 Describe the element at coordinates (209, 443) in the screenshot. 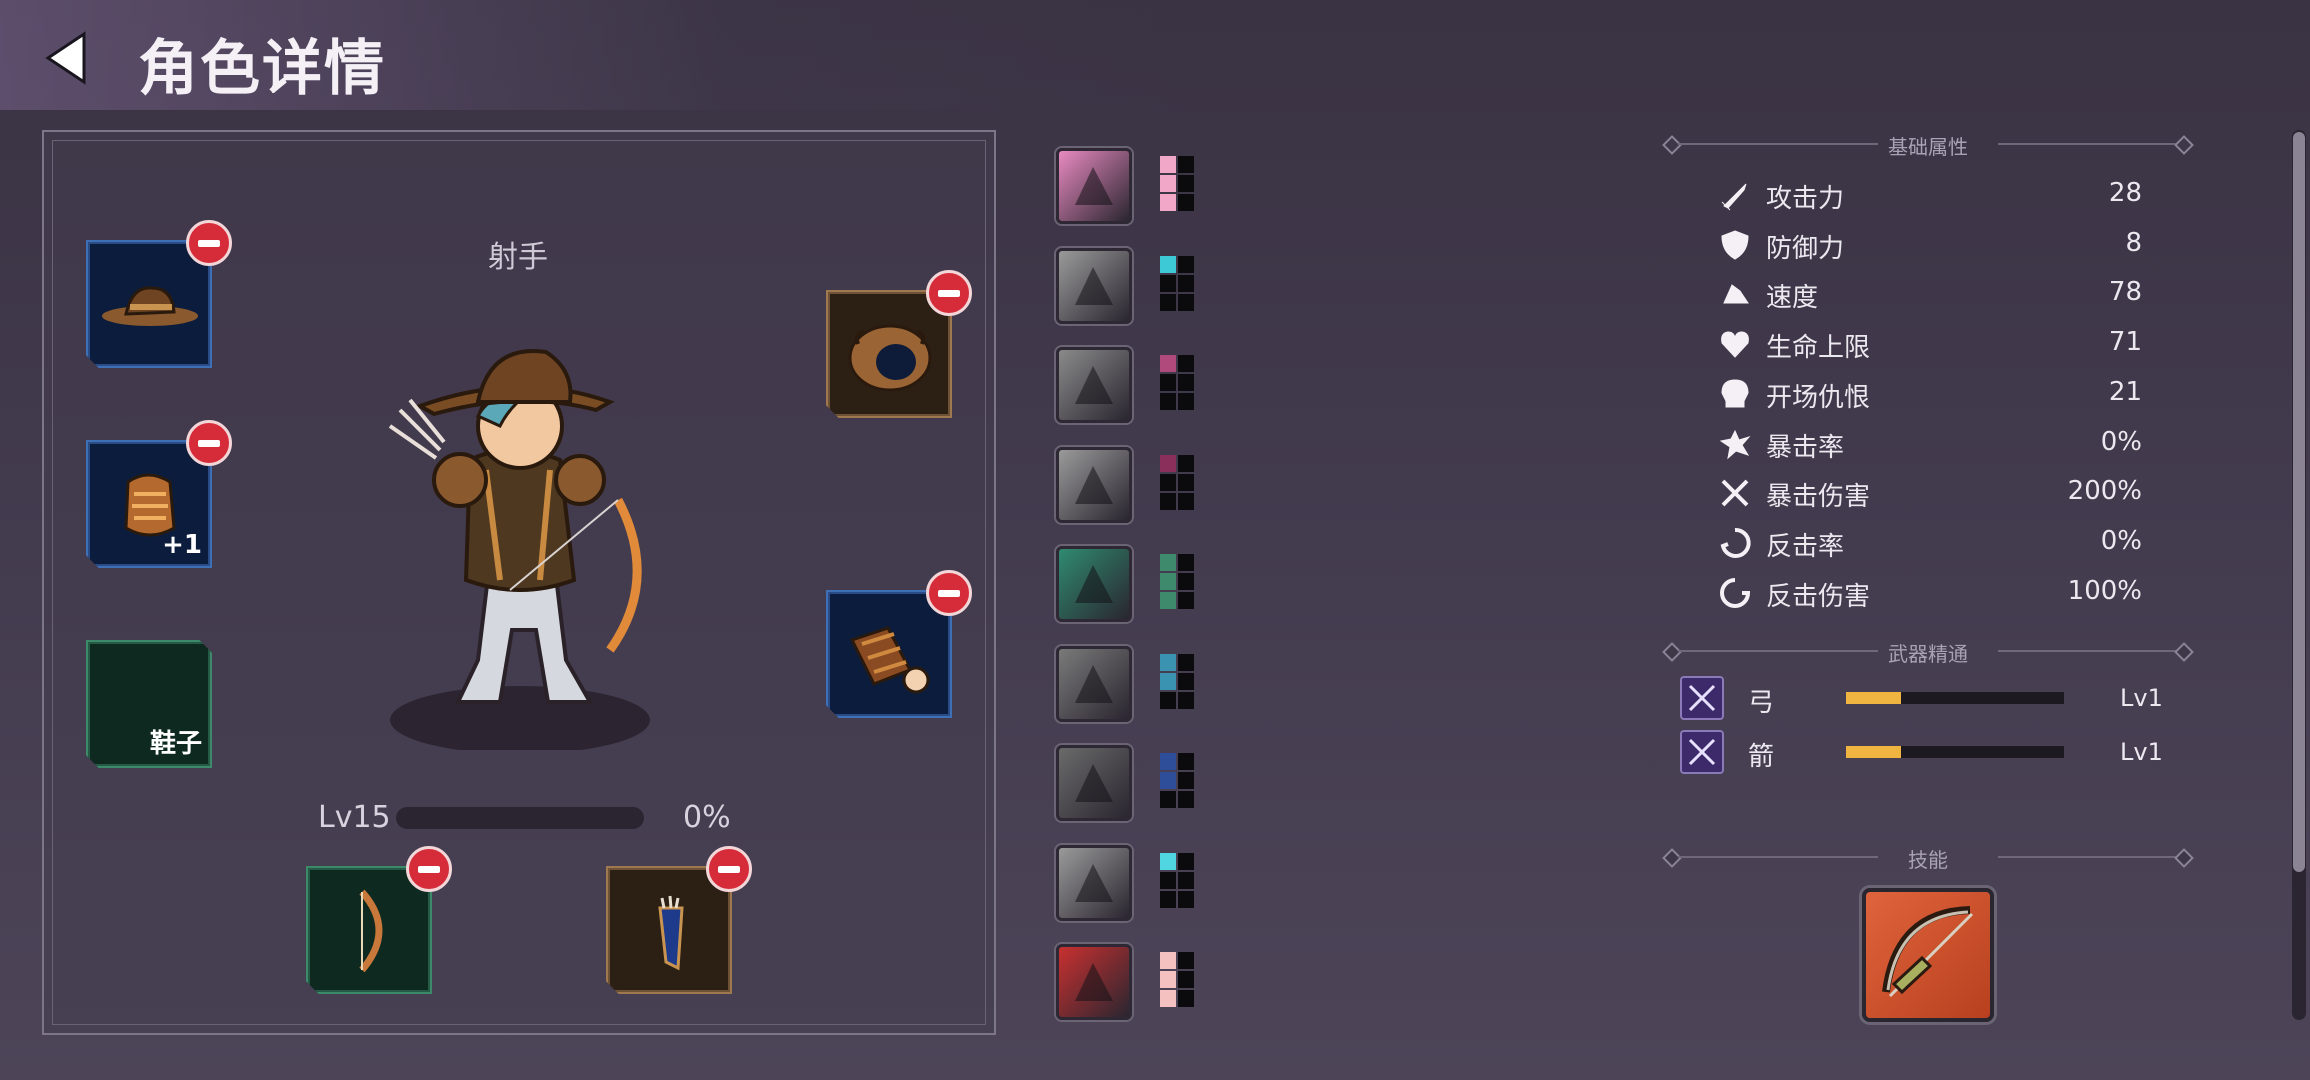

I see `remove-armor-button` at that location.